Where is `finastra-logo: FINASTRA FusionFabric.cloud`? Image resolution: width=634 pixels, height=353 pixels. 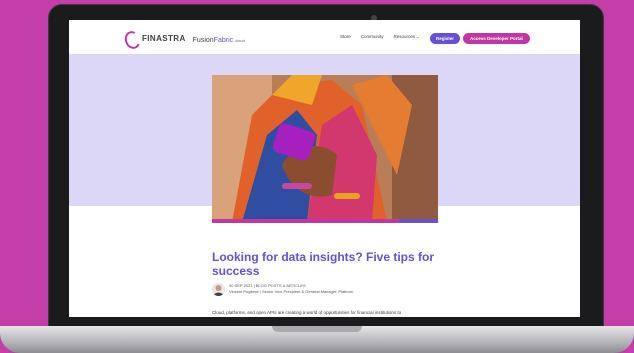
finastra-logo: FINASTRA FusionFabric.cloud is located at coordinates (185, 38).